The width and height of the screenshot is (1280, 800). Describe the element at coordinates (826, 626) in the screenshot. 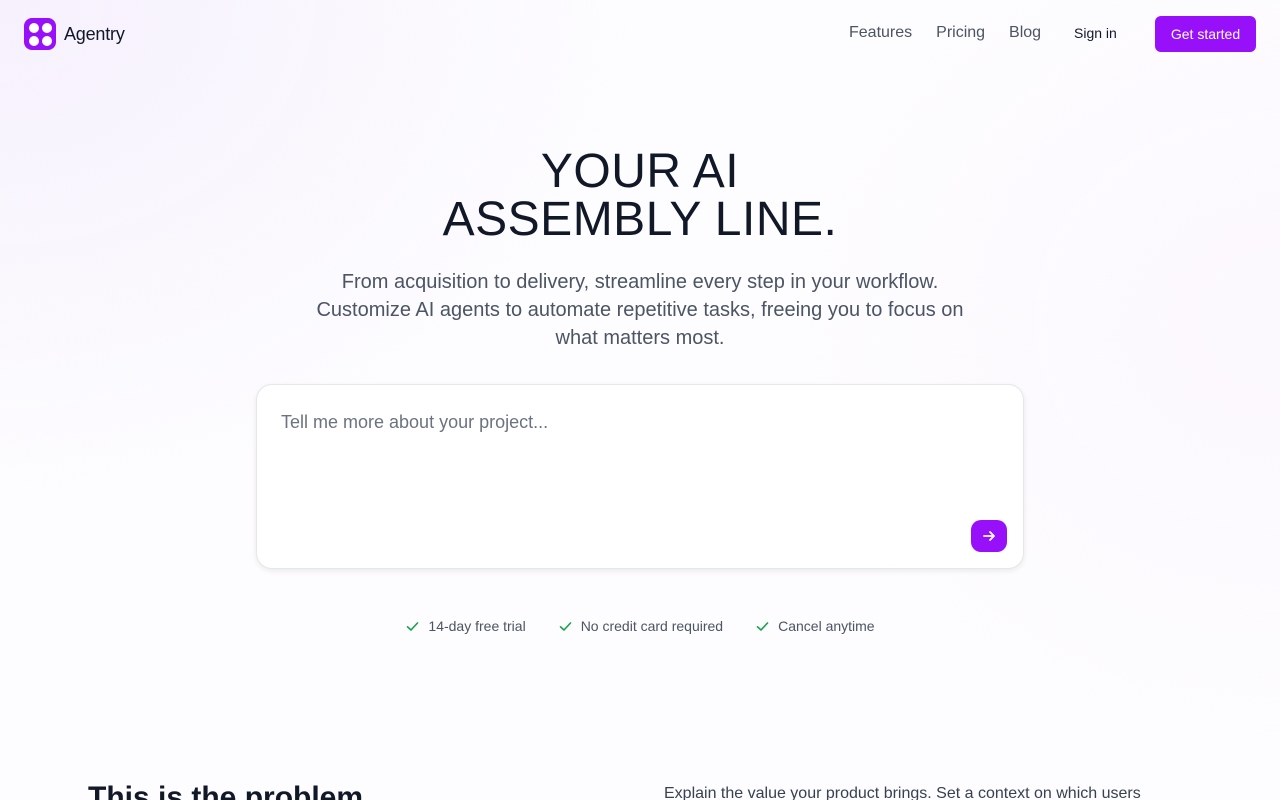

I see `perk-label: Cancel anytime` at that location.